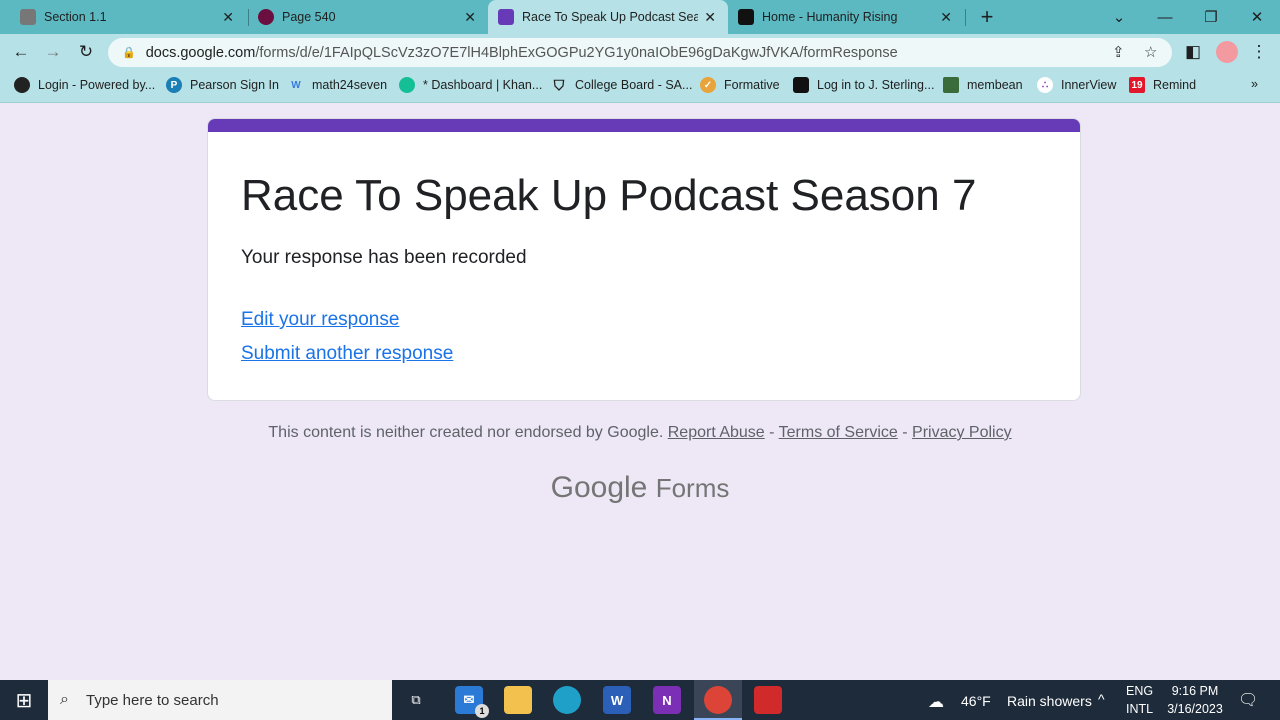 The image size is (1280, 720). What do you see at coordinates (337, 85) in the screenshot?
I see `bookmark-math24seven: Wmath24seven` at bounding box center [337, 85].